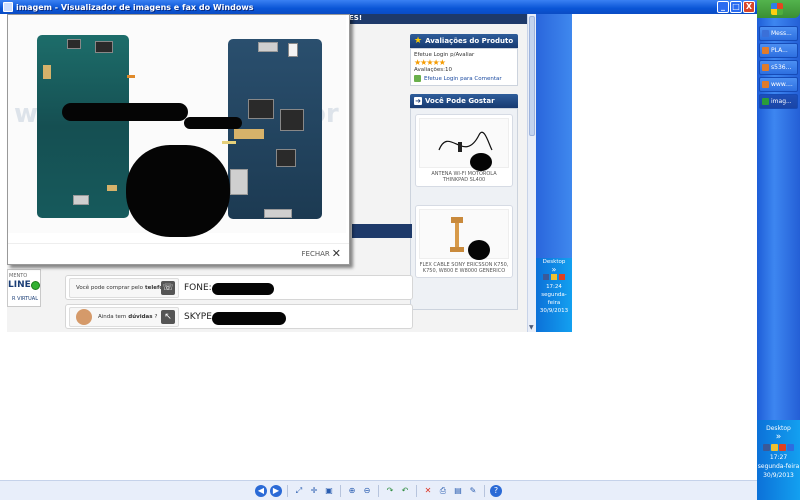  I want to click on start-button, so click(778, 9).